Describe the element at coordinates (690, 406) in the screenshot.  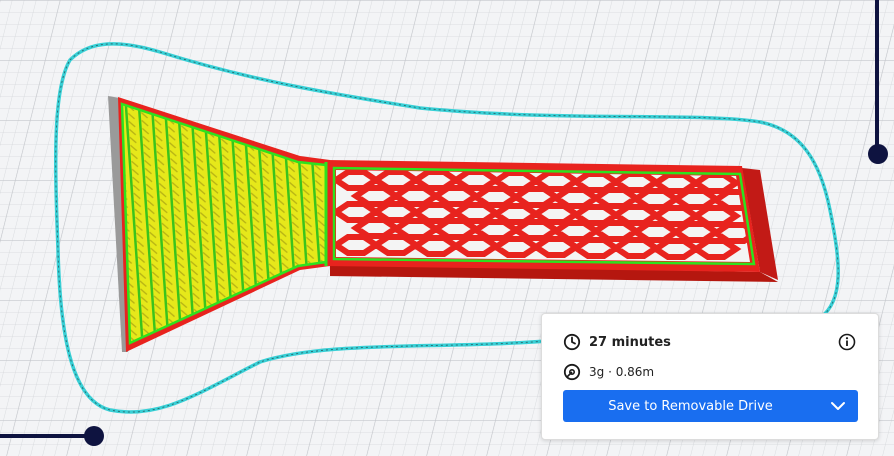
I see `save-button-label: Save to Removable Drive` at that location.